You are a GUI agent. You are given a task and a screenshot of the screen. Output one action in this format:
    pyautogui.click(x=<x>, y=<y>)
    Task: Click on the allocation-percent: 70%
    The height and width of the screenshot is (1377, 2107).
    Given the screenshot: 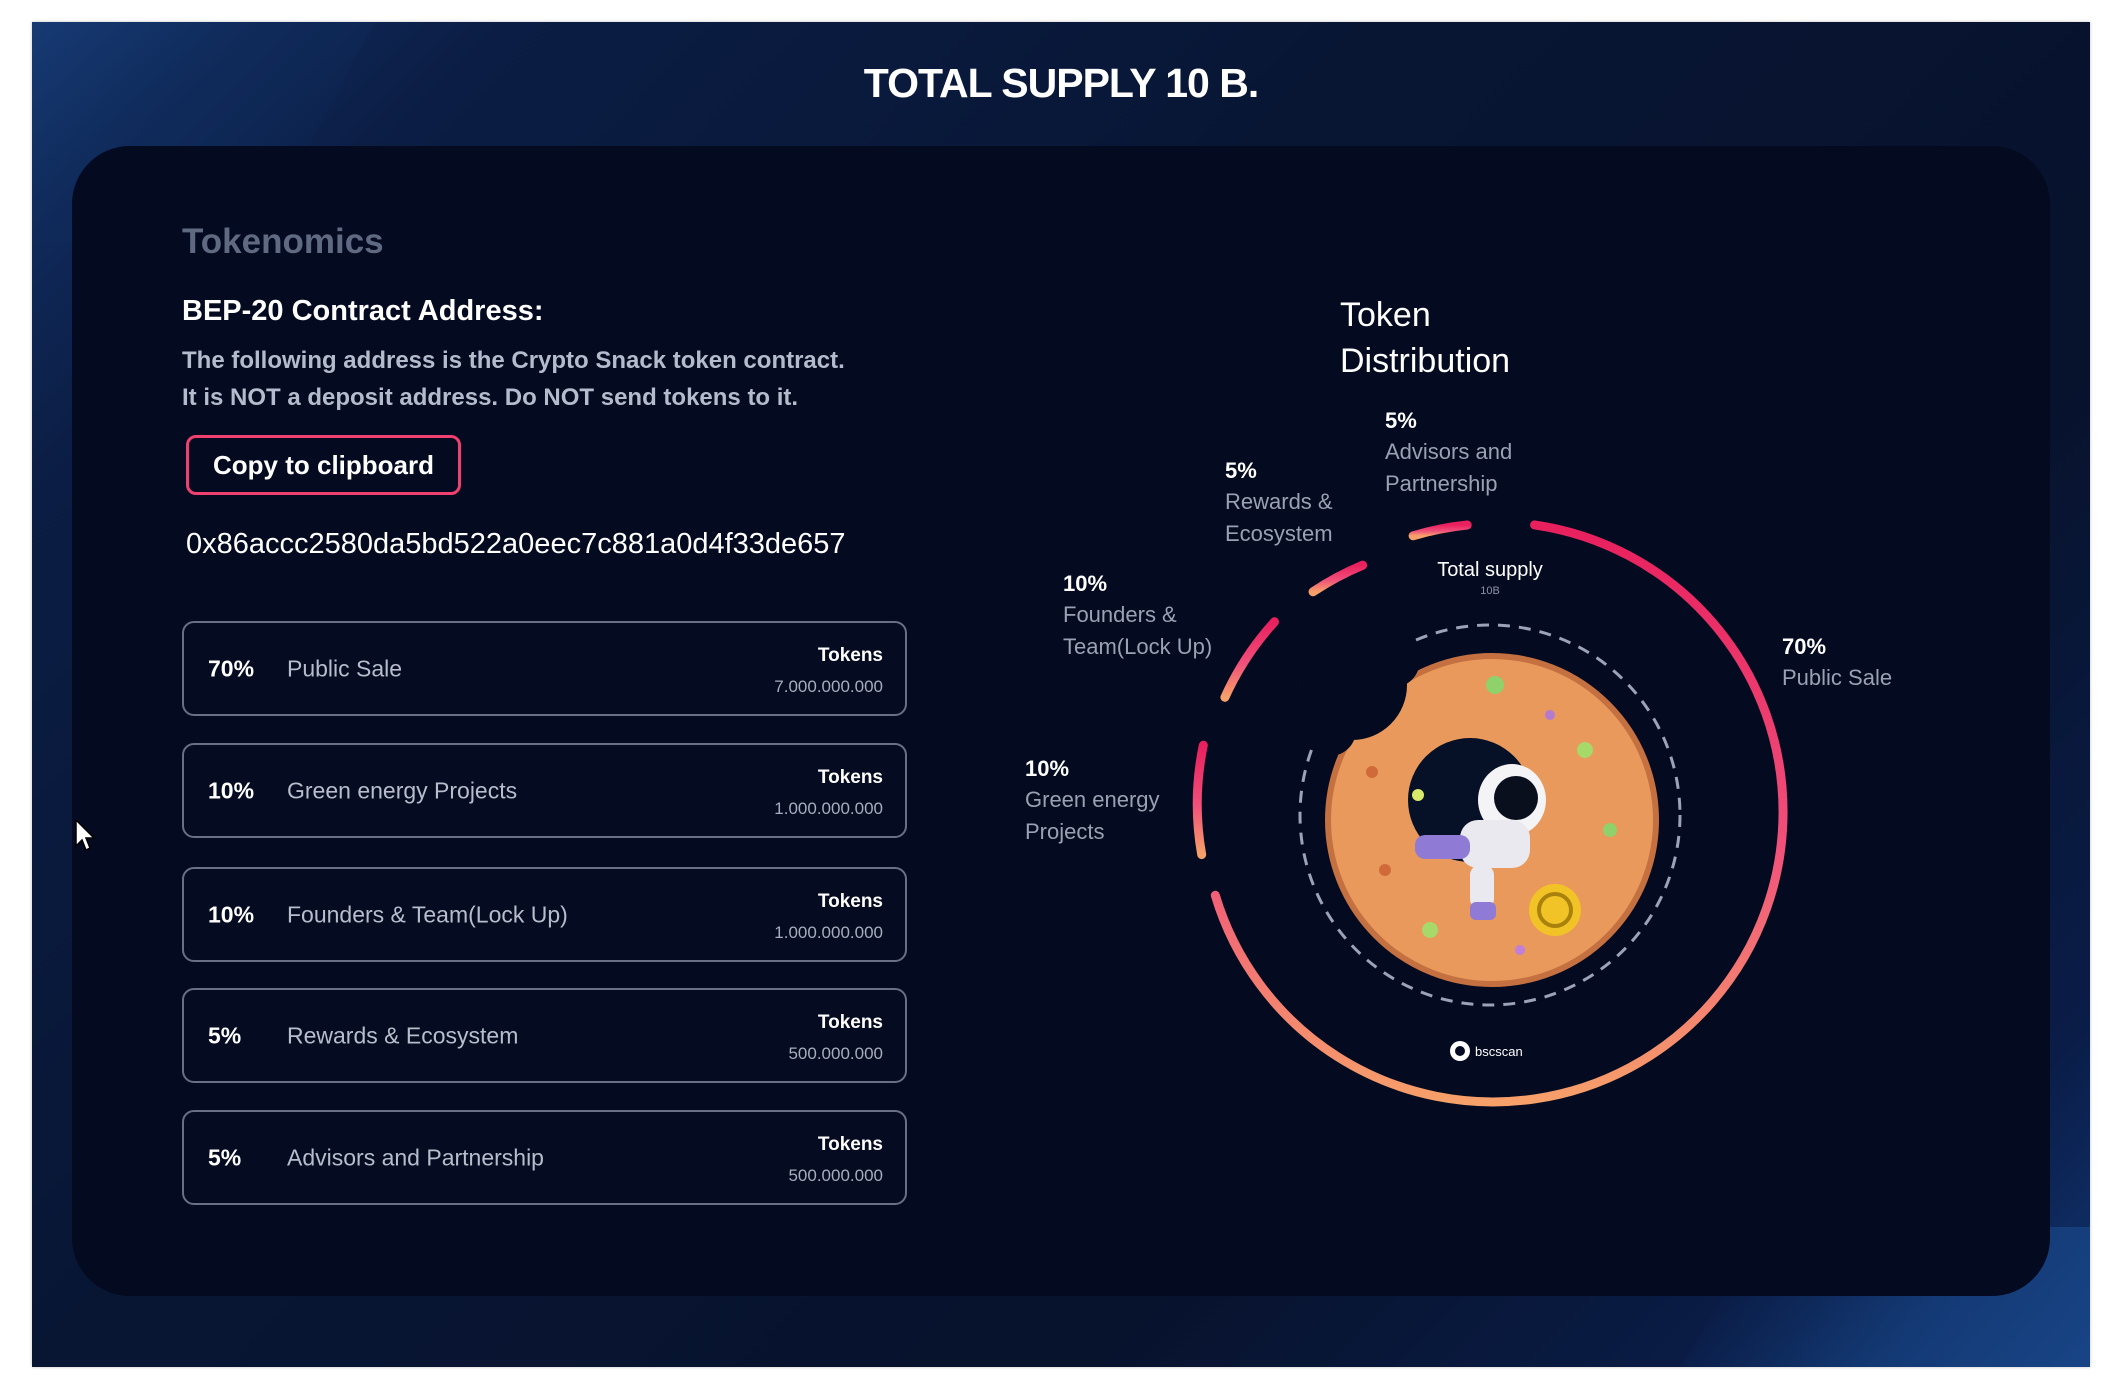 What is the action you would take?
    pyautogui.click(x=231, y=668)
    